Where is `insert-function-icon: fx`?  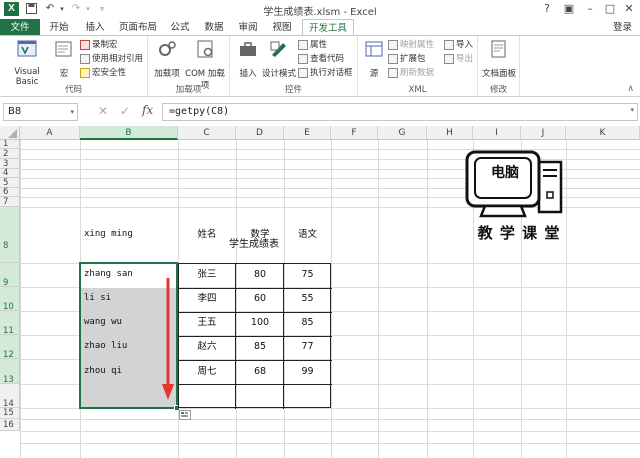
insert-function-icon: fx is located at coordinates (147, 110).